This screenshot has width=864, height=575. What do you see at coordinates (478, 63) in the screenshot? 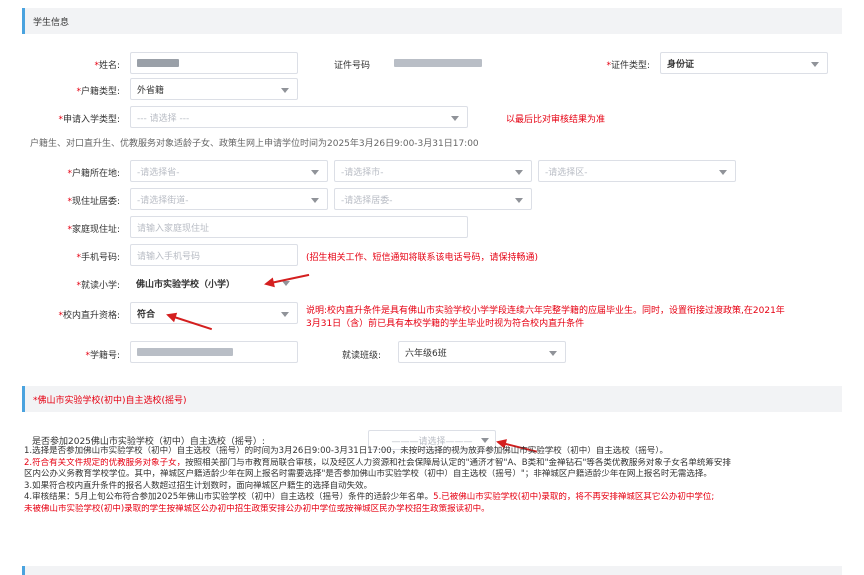
I see `id-number-field` at bounding box center [478, 63].